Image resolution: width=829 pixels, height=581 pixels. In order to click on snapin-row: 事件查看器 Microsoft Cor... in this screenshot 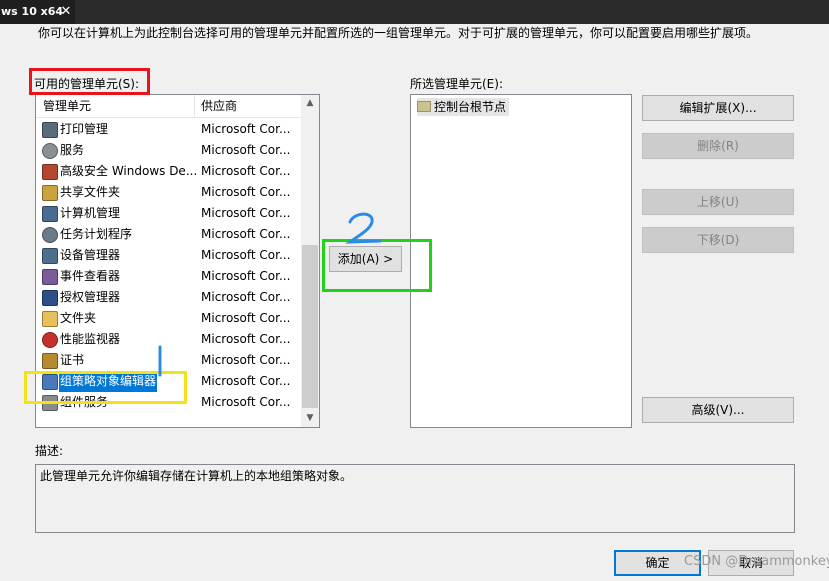, I will do `click(168, 276)`.